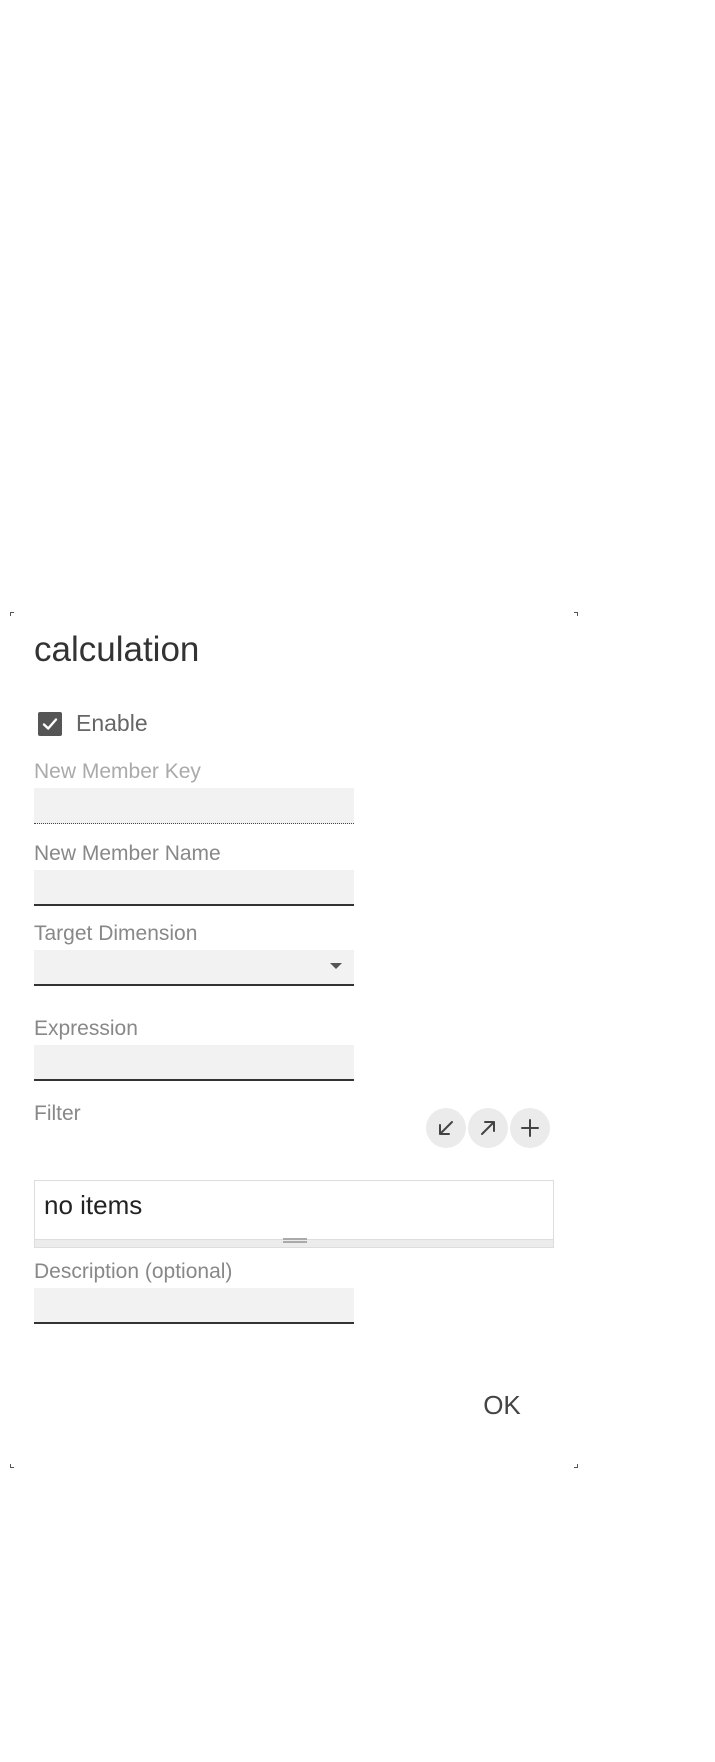  Describe the element at coordinates (50, 723) in the screenshot. I see `checkbox-checked-icon` at that location.